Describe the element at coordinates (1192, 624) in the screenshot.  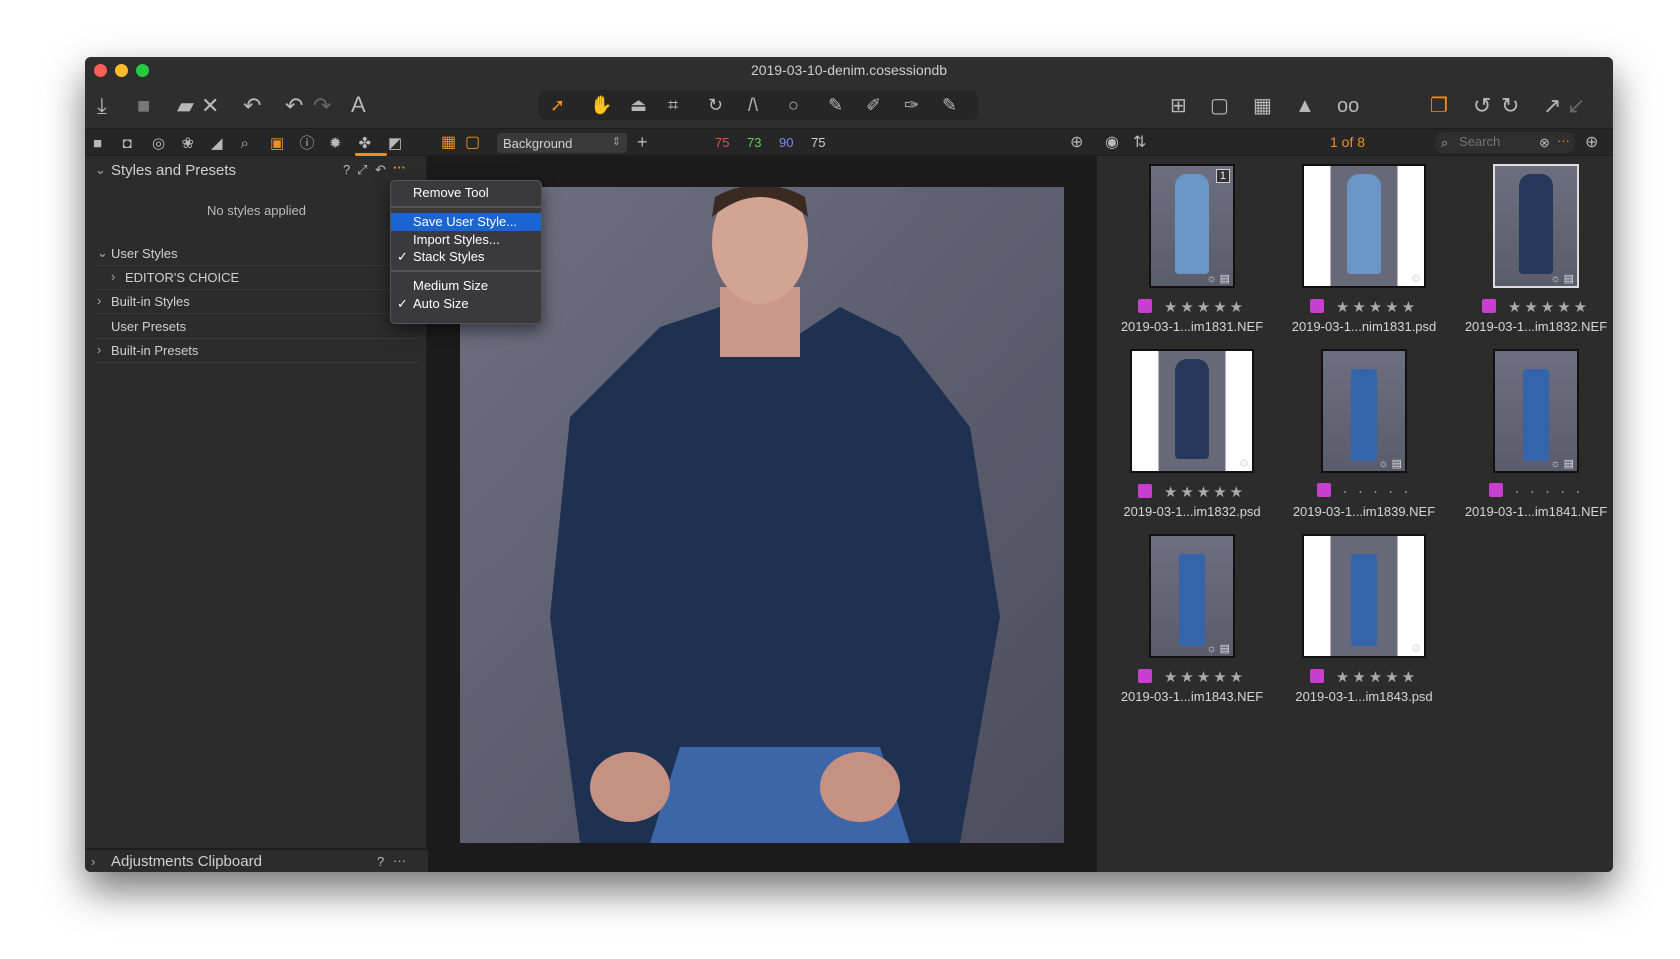
I see `thumbnail: ☼ ▤ ★★★★★ 2019-03-1...im1843.NEF` at that location.